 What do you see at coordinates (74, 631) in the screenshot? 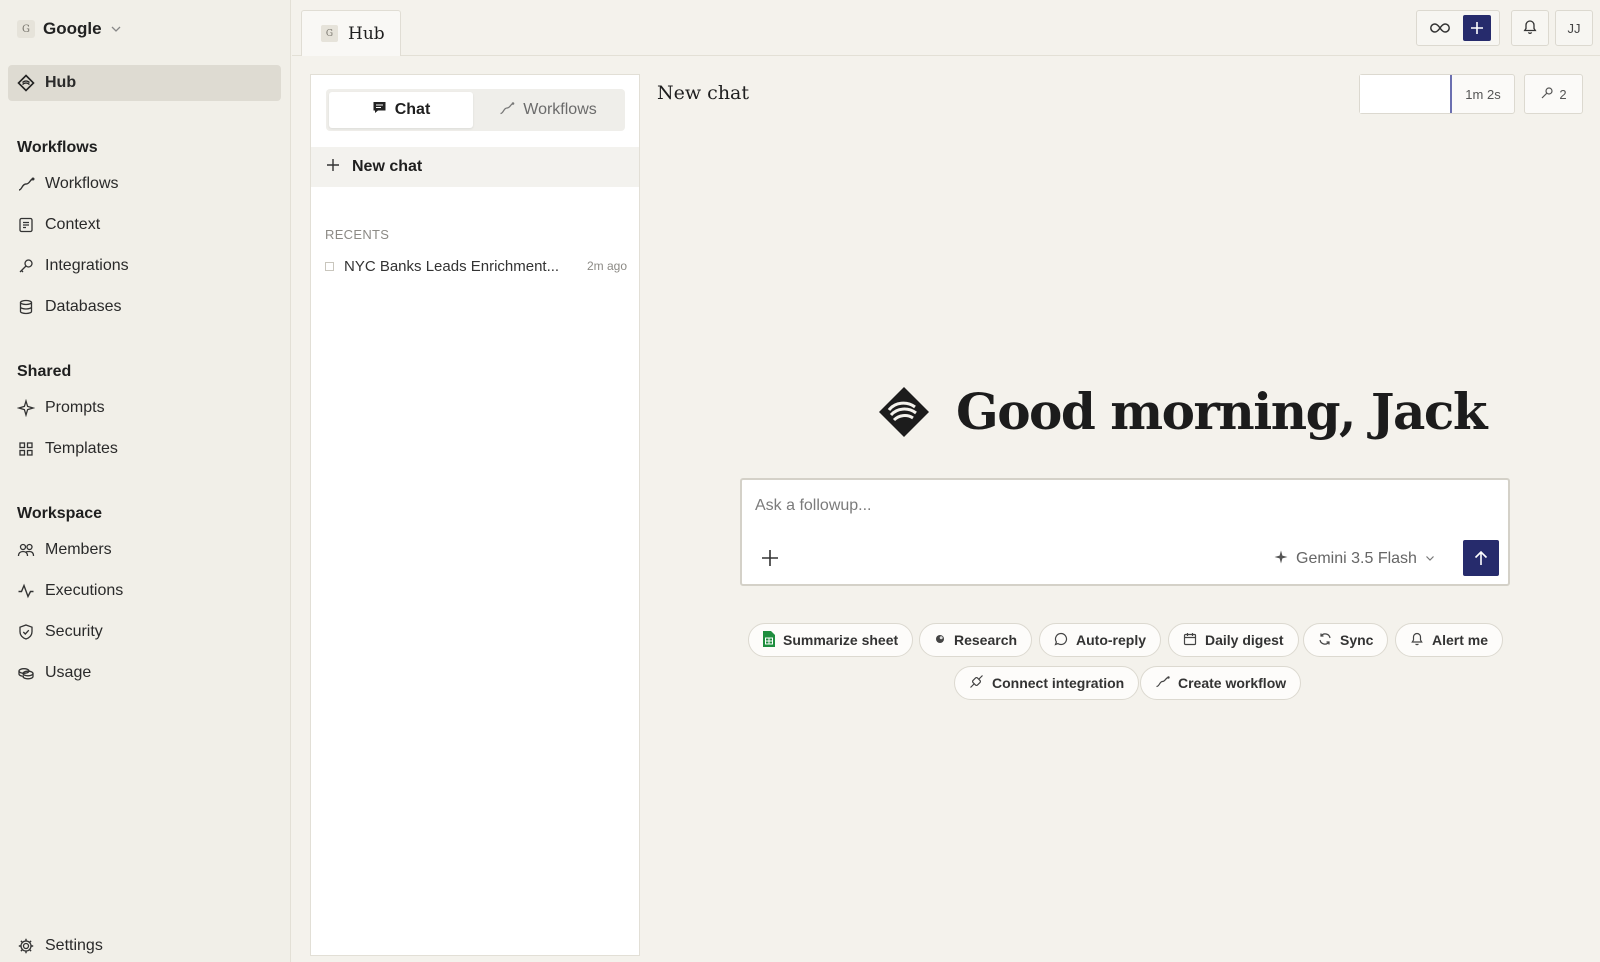
I see `sidebar-item-label: Security` at bounding box center [74, 631].